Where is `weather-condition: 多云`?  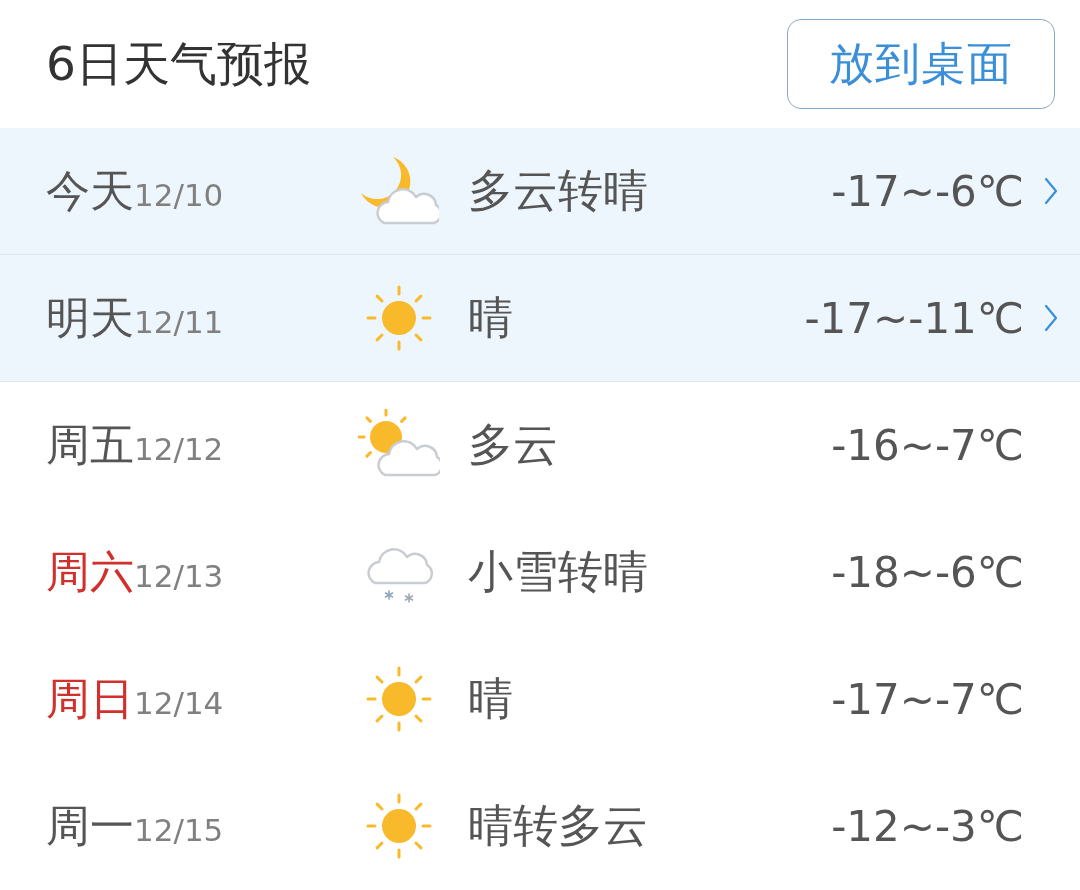
weather-condition: 多云 is located at coordinates (513, 445).